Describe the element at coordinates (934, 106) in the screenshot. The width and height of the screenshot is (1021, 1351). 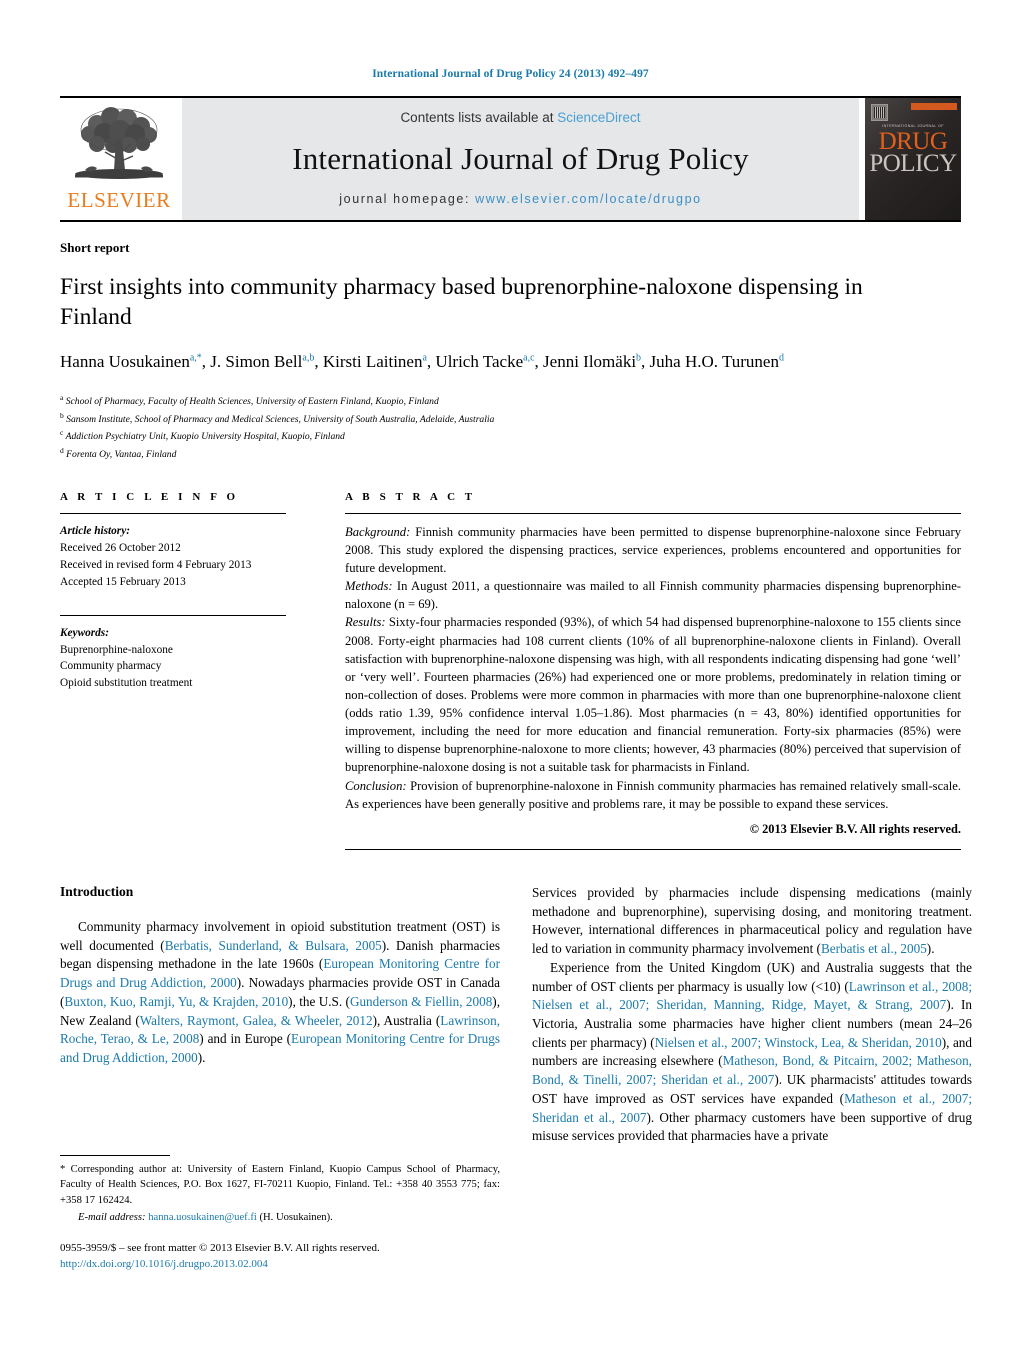
I see `cover-banner` at that location.